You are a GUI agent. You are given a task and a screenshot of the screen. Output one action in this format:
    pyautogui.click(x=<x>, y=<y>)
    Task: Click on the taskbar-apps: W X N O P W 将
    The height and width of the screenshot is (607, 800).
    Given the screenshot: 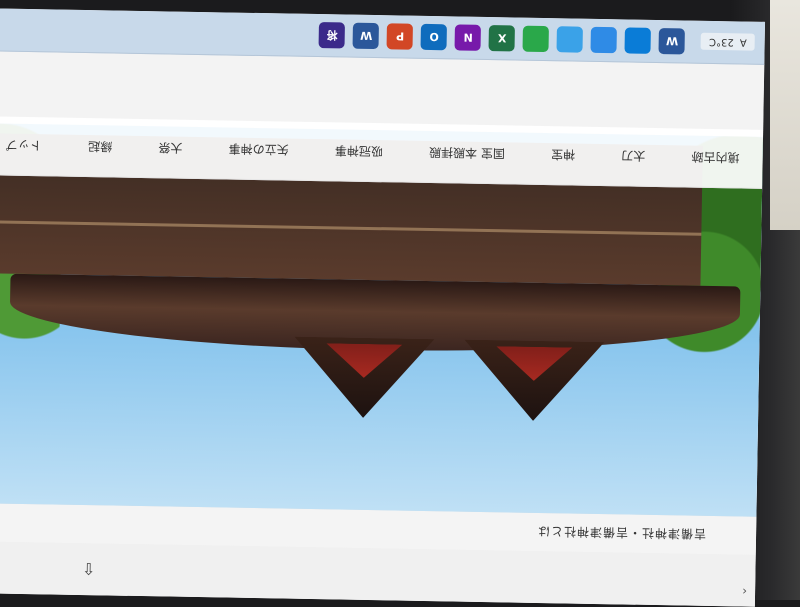 What is the action you would take?
    pyautogui.click(x=502, y=38)
    